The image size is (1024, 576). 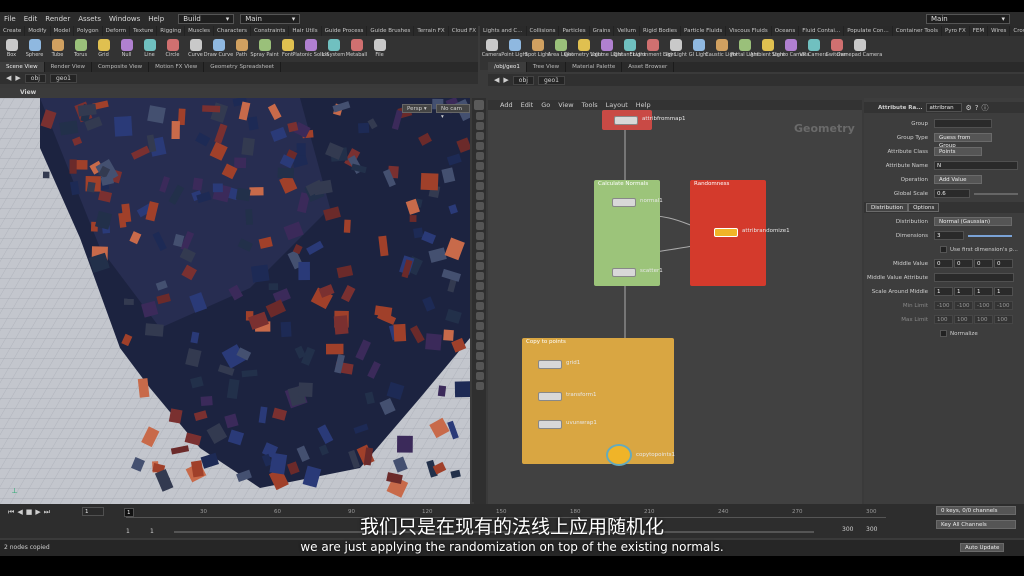 What do you see at coordinates (990, 235) in the screenshot?
I see `dimensions-slider` at bounding box center [990, 235].